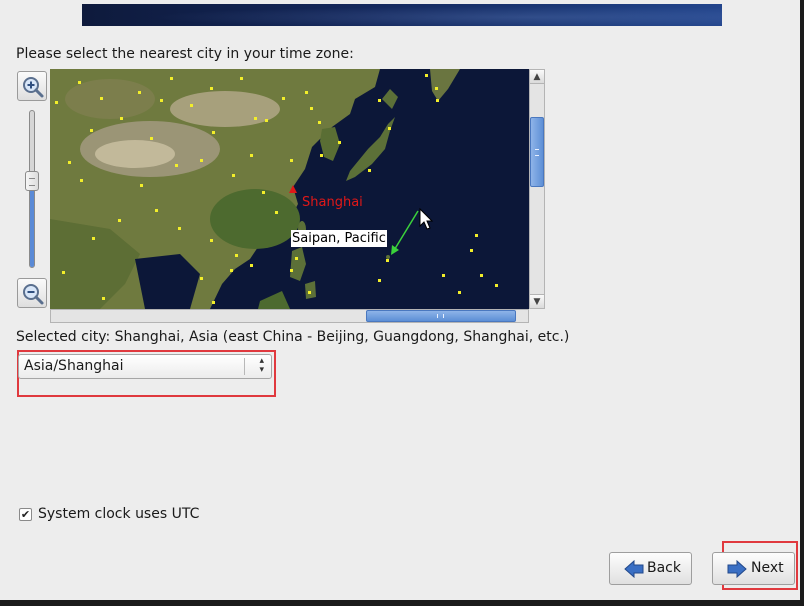 Image resolution: width=804 pixels, height=606 pixels. Describe the element at coordinates (244, 366) in the screenshot. I see `timezone-select-separator` at that location.